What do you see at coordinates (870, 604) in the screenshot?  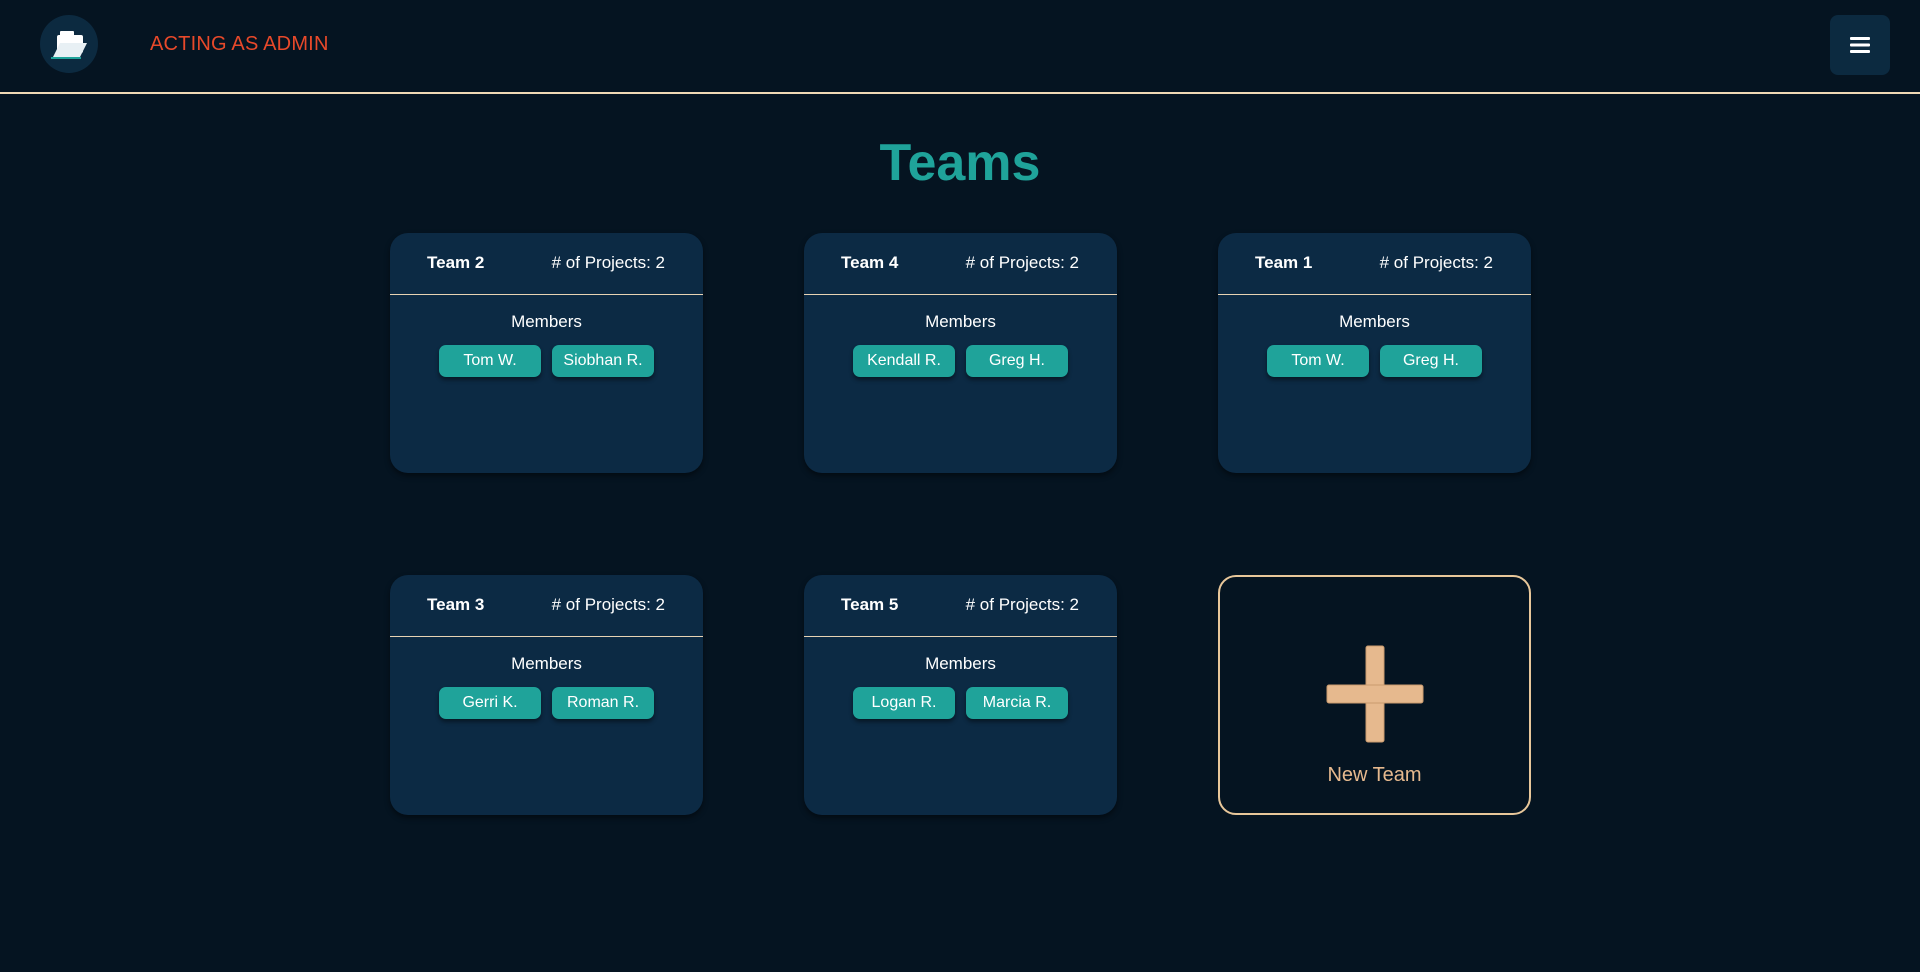 I see `team-name: Team 5` at bounding box center [870, 604].